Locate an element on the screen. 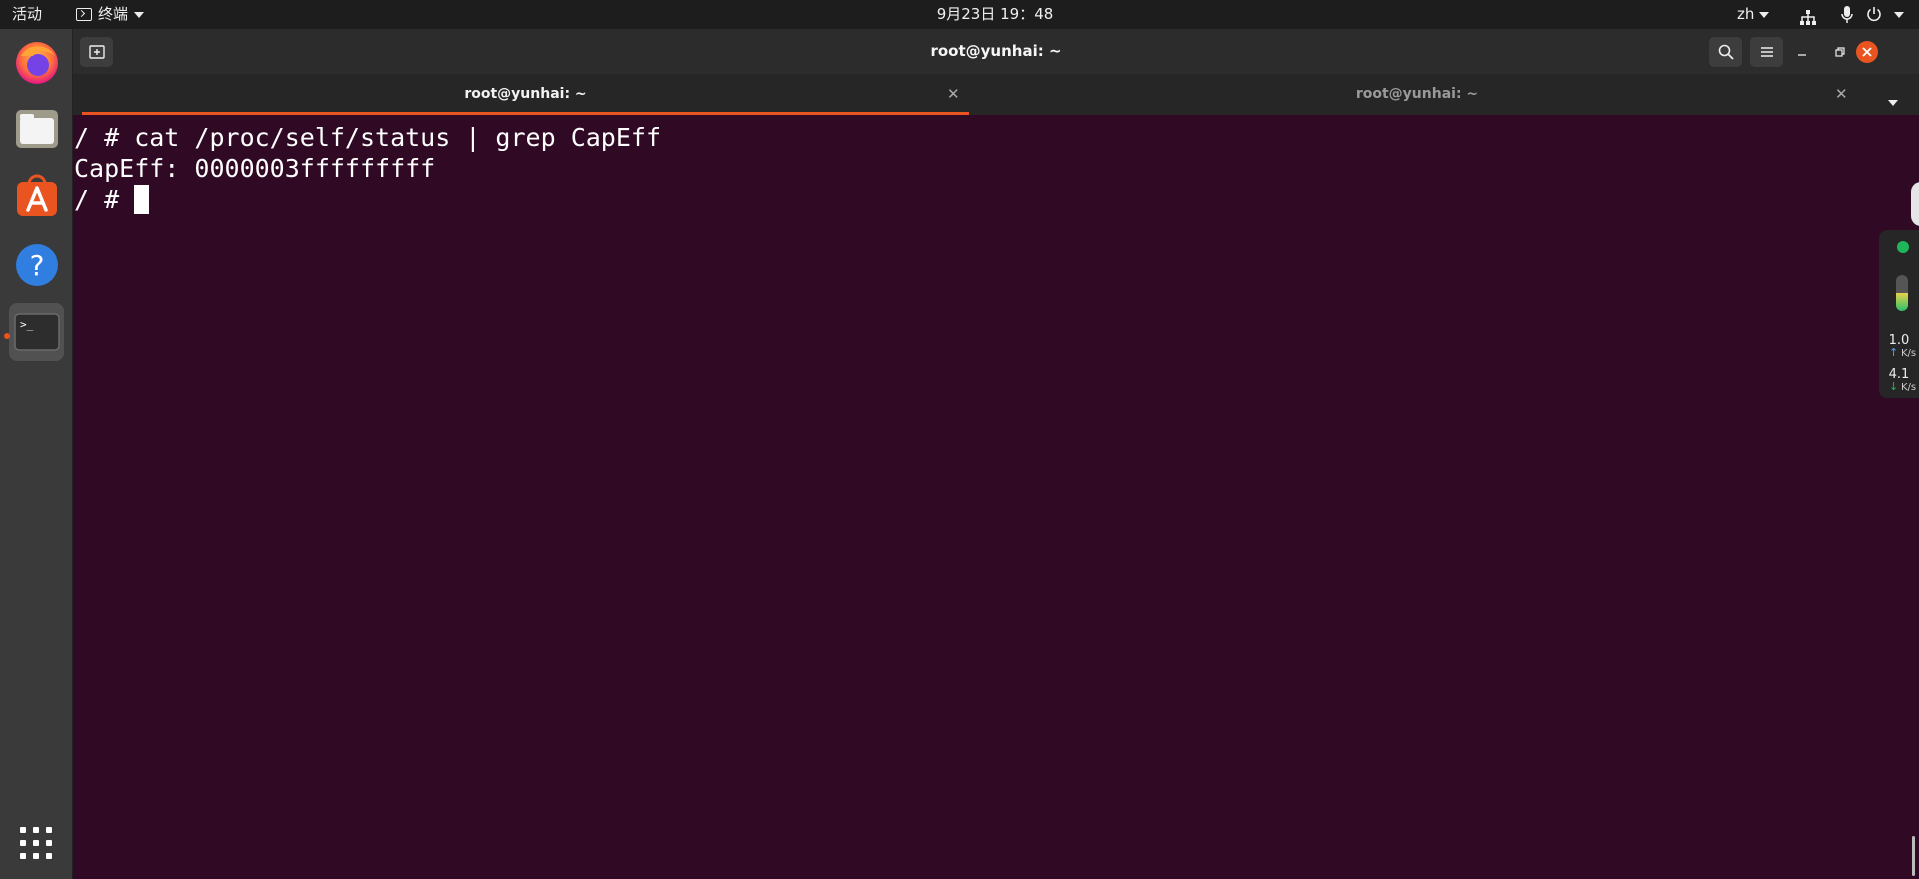 The width and height of the screenshot is (1919, 879). clock: 9月23日 19：48 is located at coordinates (995, 14).